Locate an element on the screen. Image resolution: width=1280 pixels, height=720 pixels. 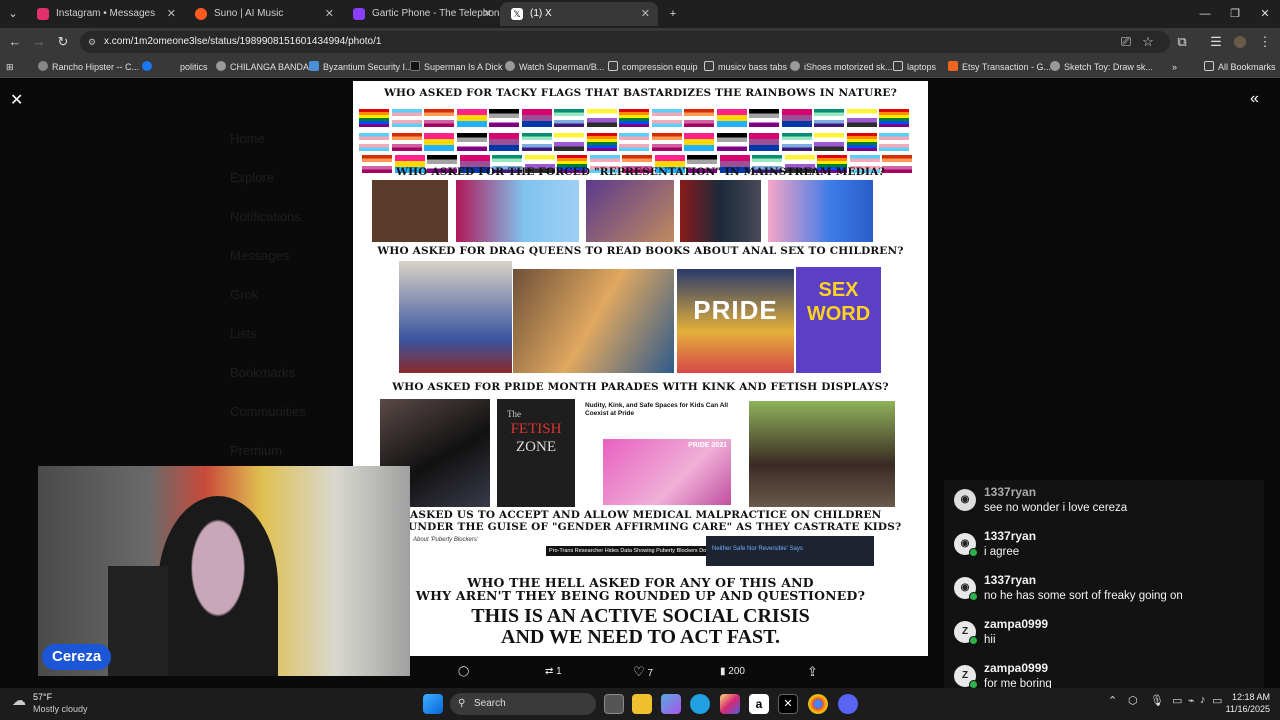
amazon-icon: a is located at coordinates (759, 704).